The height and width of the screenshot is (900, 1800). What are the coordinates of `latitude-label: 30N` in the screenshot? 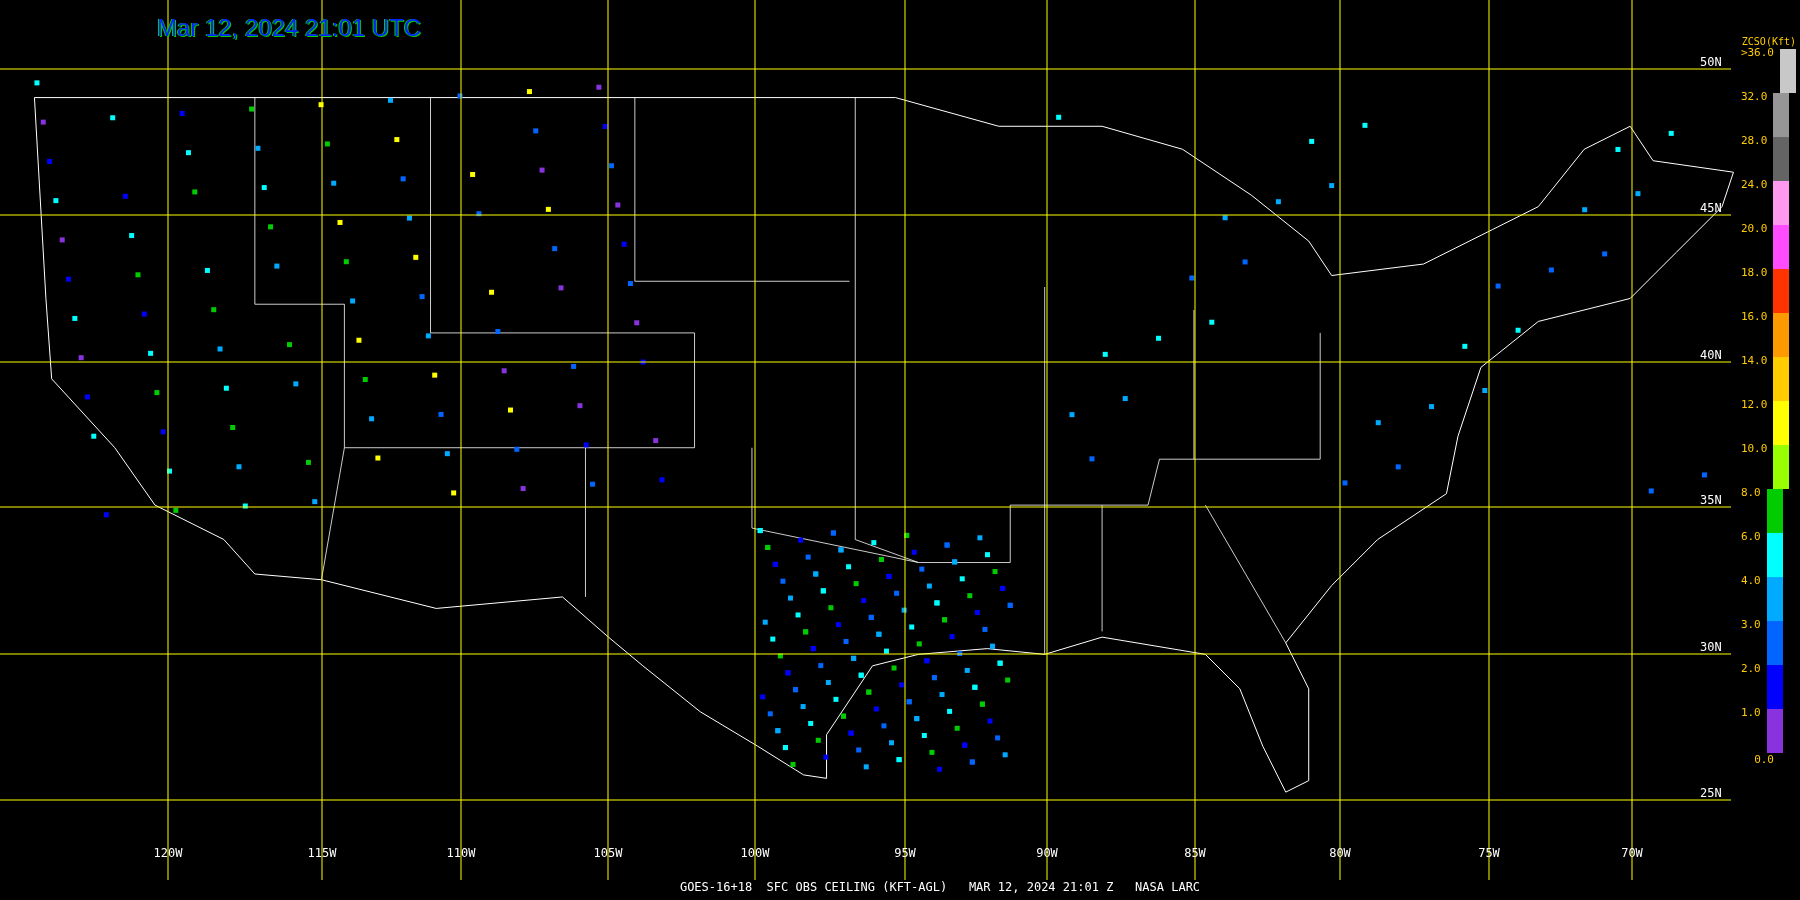 It's located at (1711, 647).